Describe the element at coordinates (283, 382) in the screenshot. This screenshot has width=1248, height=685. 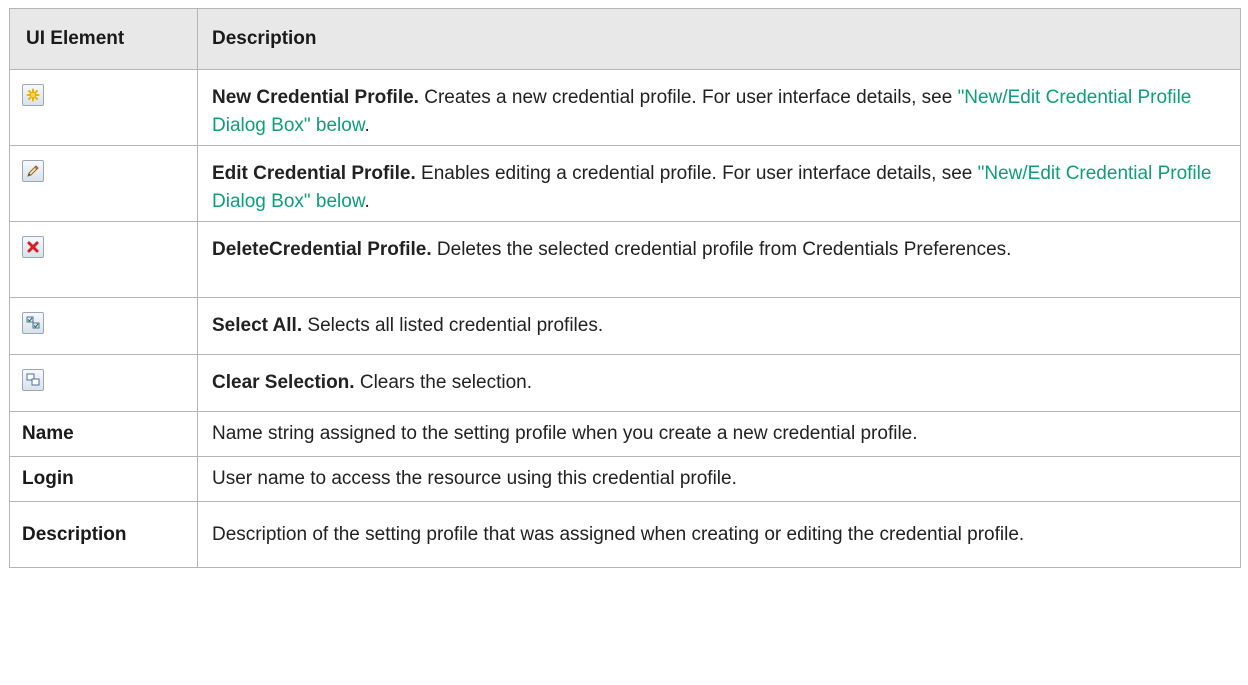
I see `desc-title: Clear Selection.` at that location.